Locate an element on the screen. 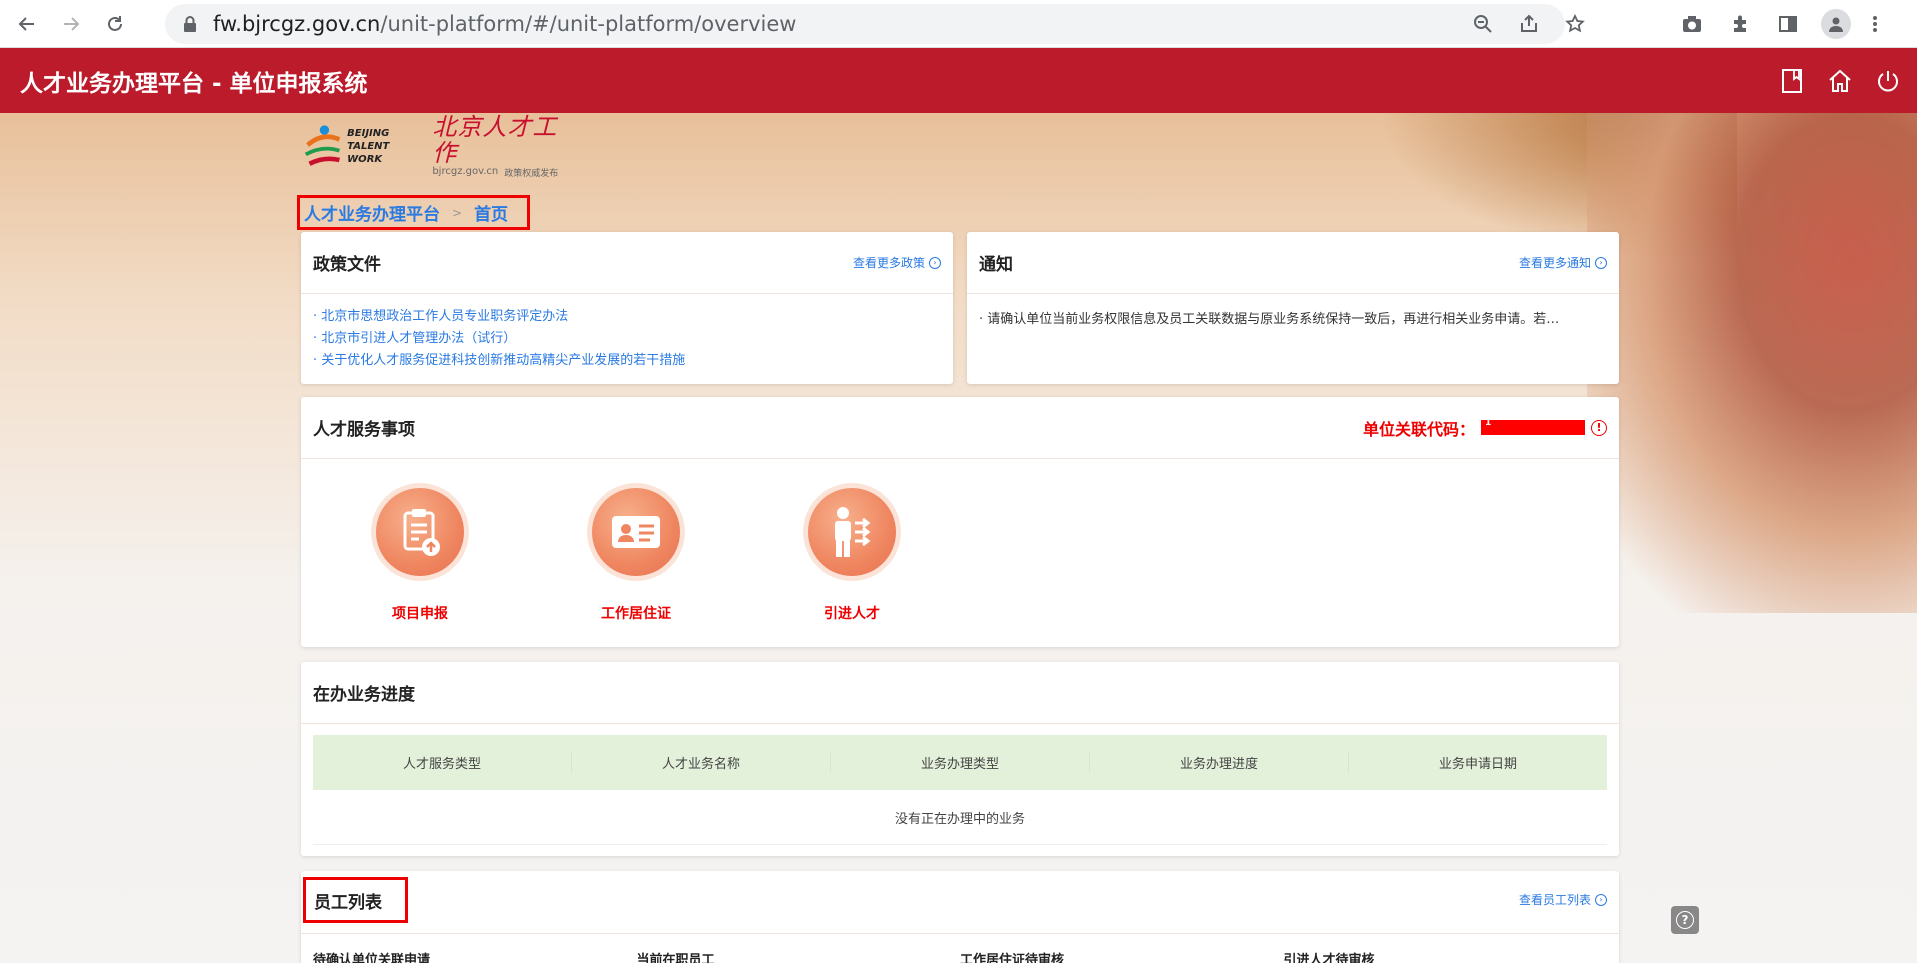  back-icon is located at coordinates (27, 24).